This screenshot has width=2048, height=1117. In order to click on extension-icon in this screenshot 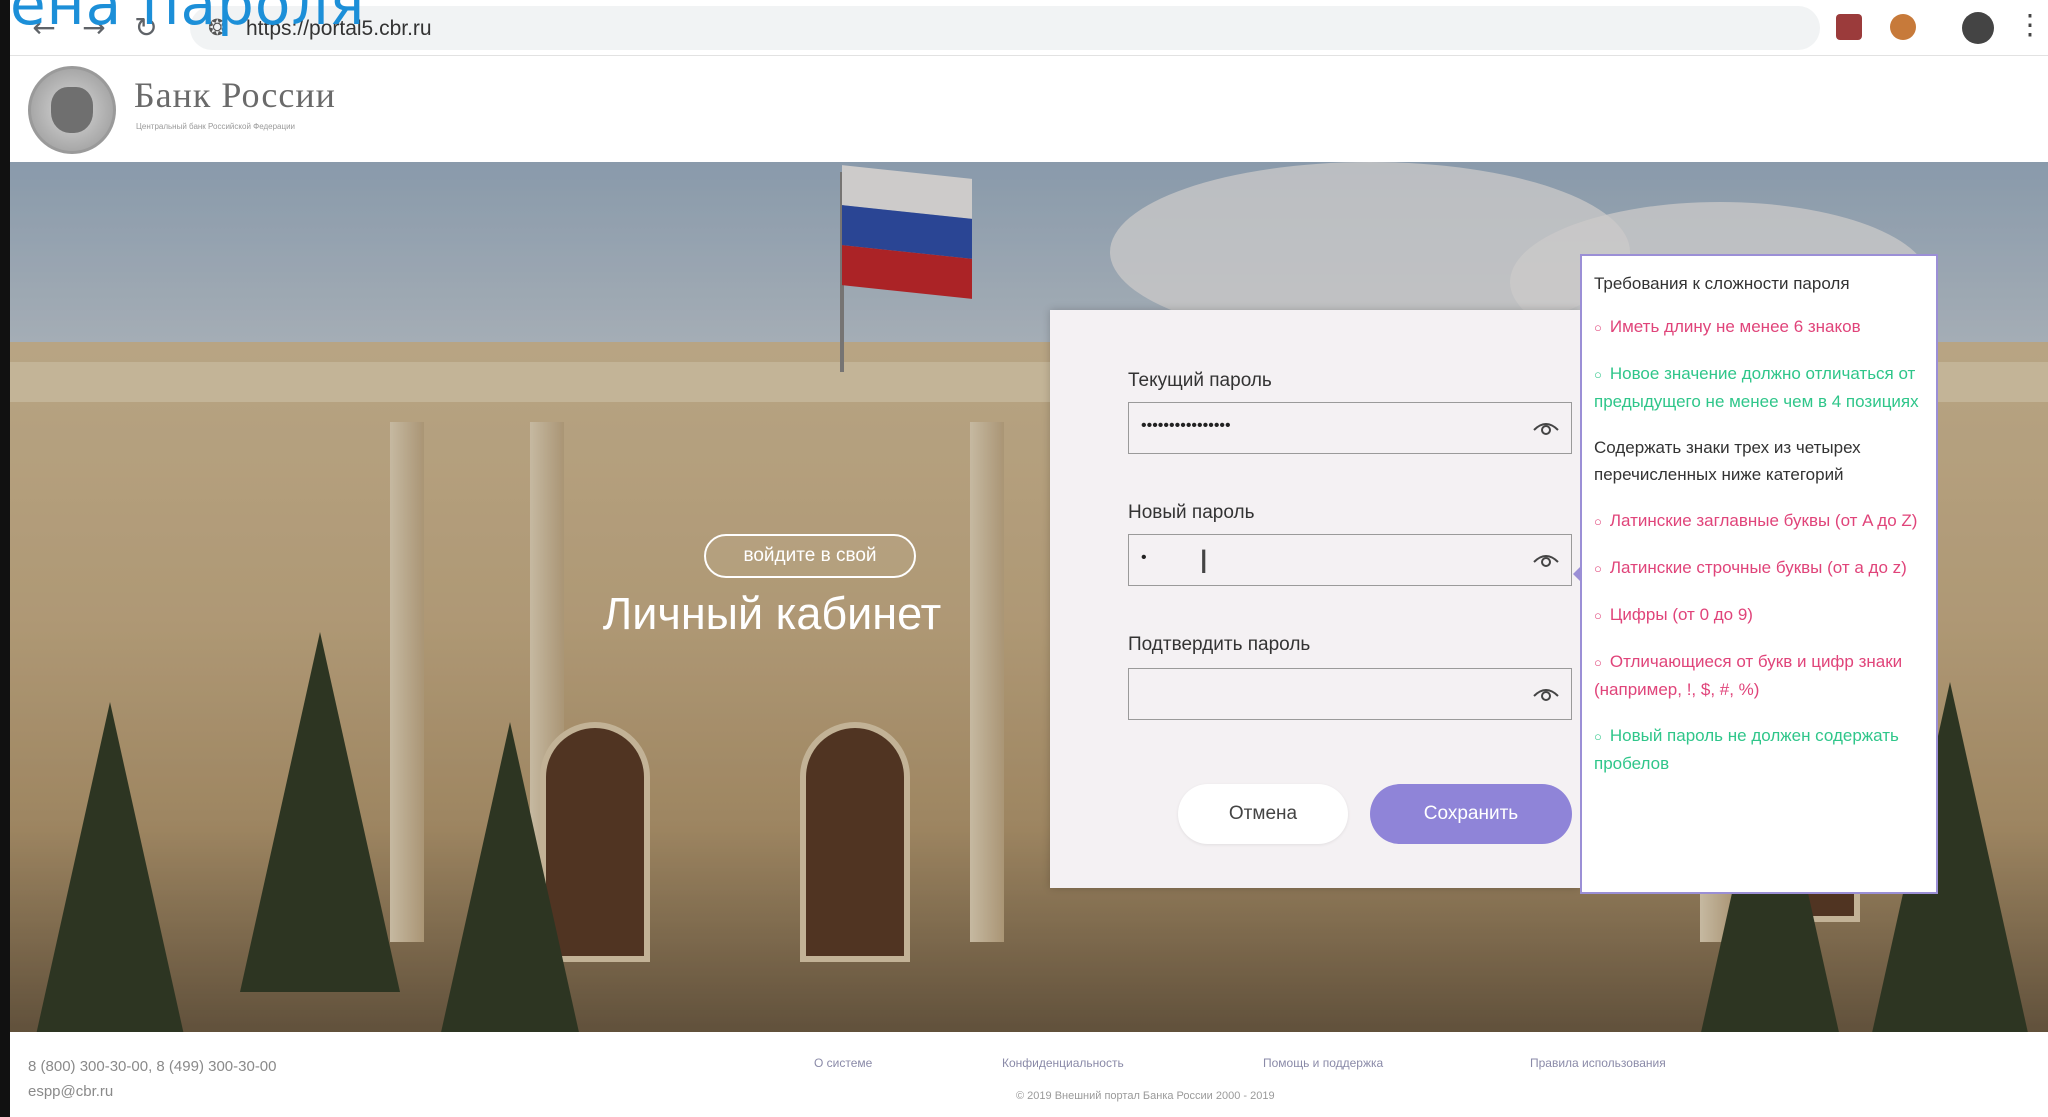, I will do `click(1903, 27)`.